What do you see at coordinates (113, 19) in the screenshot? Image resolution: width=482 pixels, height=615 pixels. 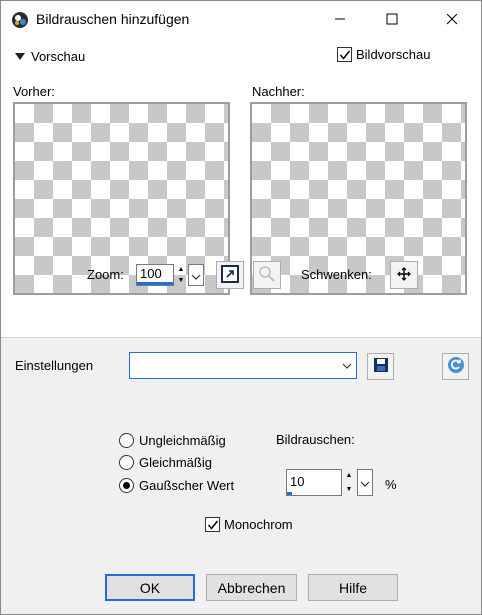 I see `window-title: Bildrauschen hinzufügen` at bounding box center [113, 19].